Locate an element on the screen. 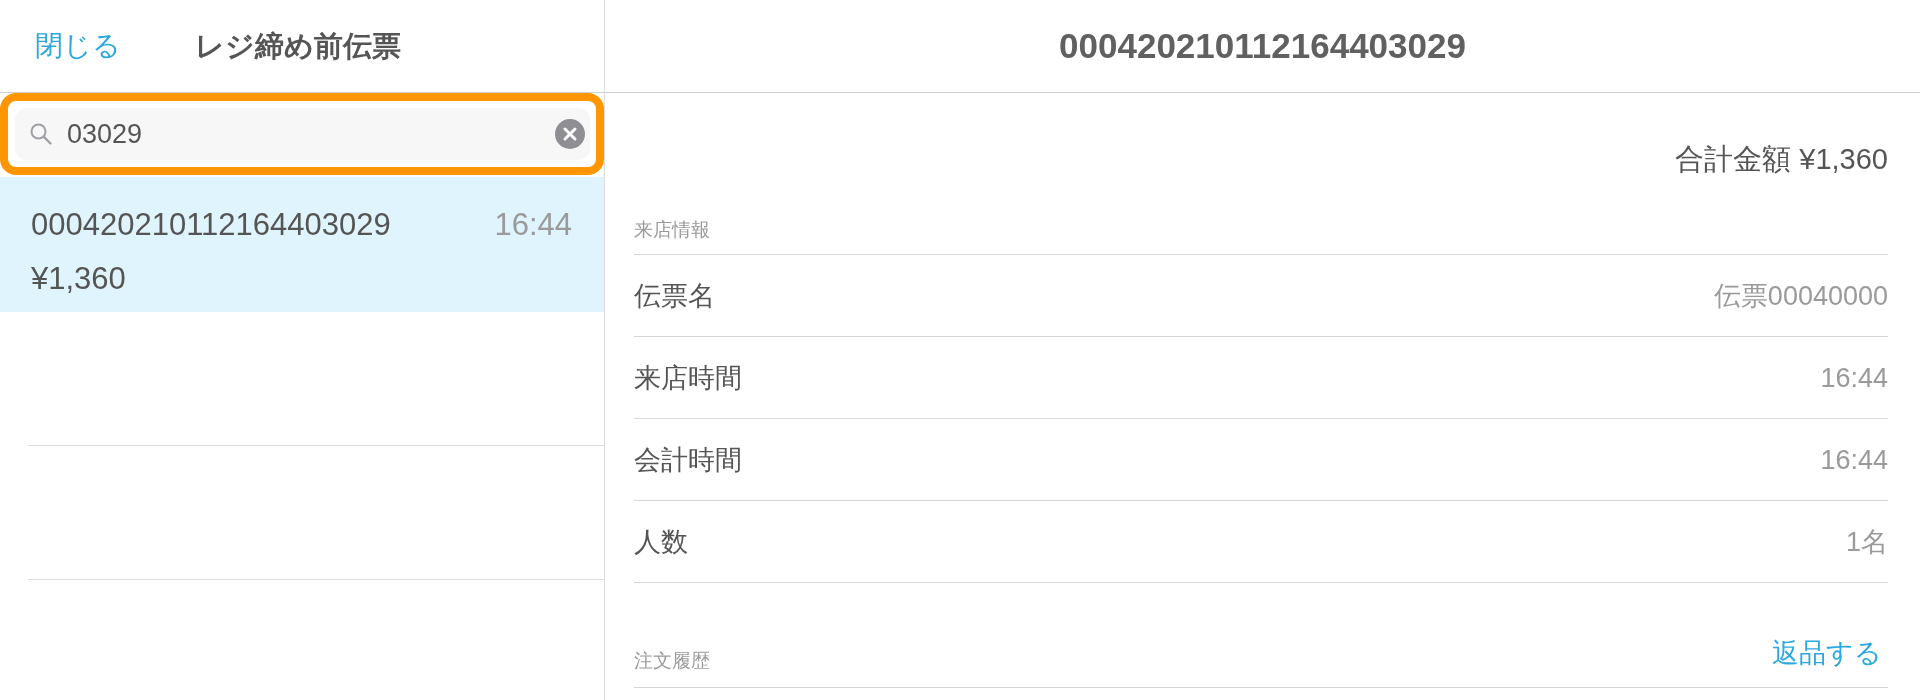 This screenshot has height=700, width=1920. field-label: 人数 is located at coordinates (661, 542).